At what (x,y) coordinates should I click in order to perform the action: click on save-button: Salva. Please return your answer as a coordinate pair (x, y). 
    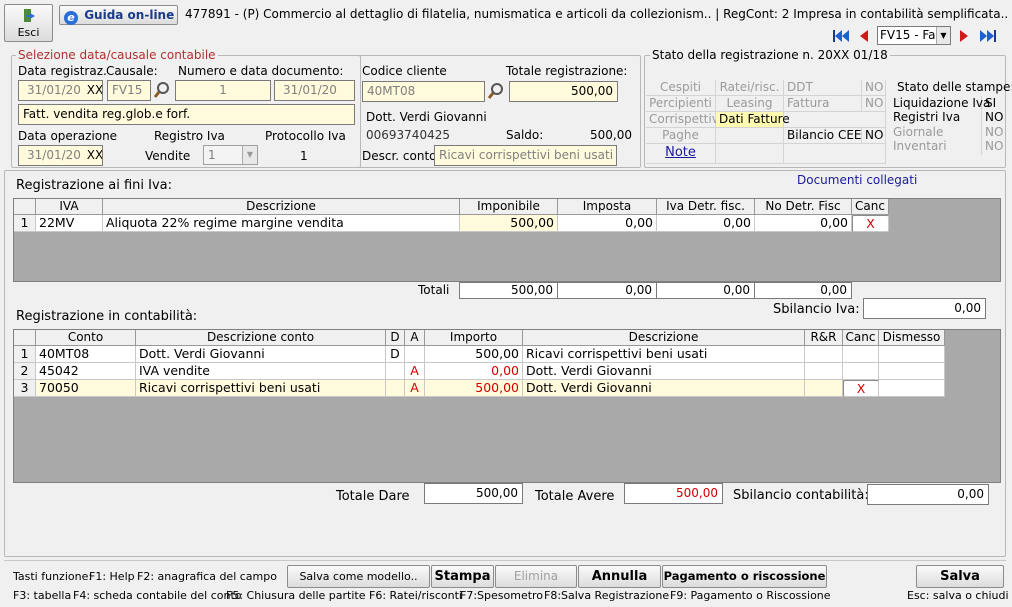
    Looking at the image, I should click on (960, 576).